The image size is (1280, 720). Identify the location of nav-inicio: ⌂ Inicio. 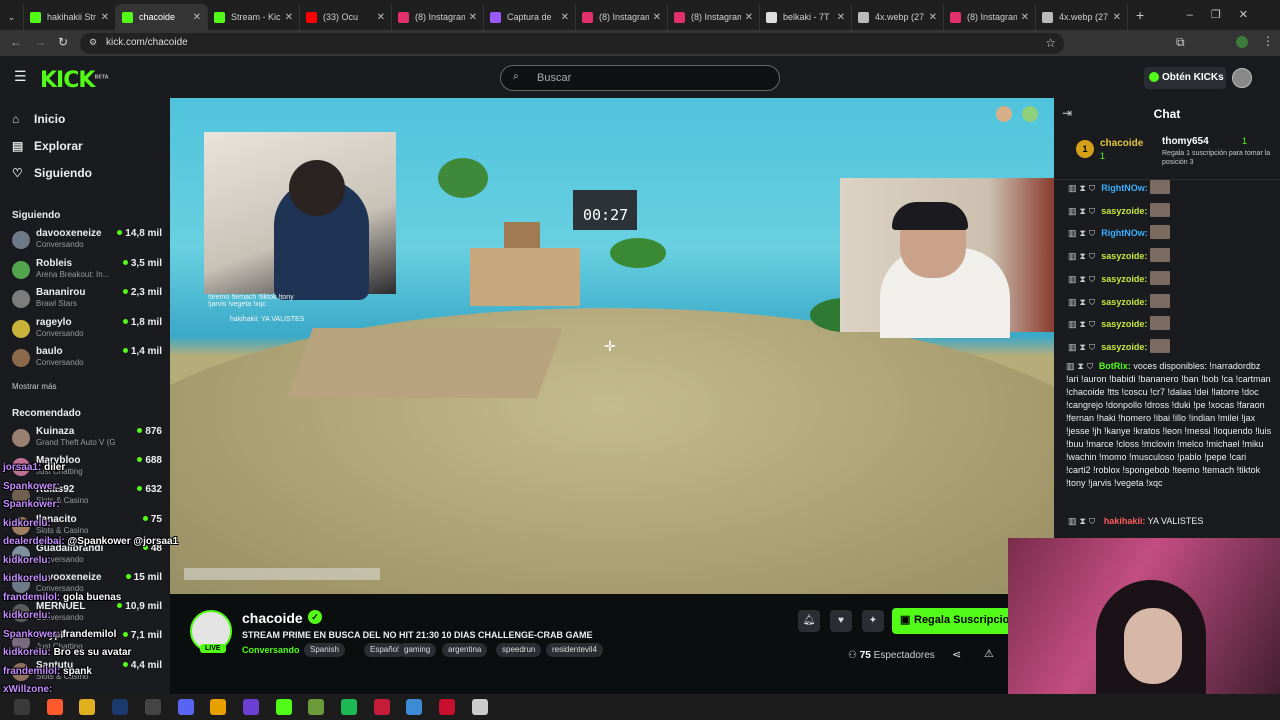
(38, 119).